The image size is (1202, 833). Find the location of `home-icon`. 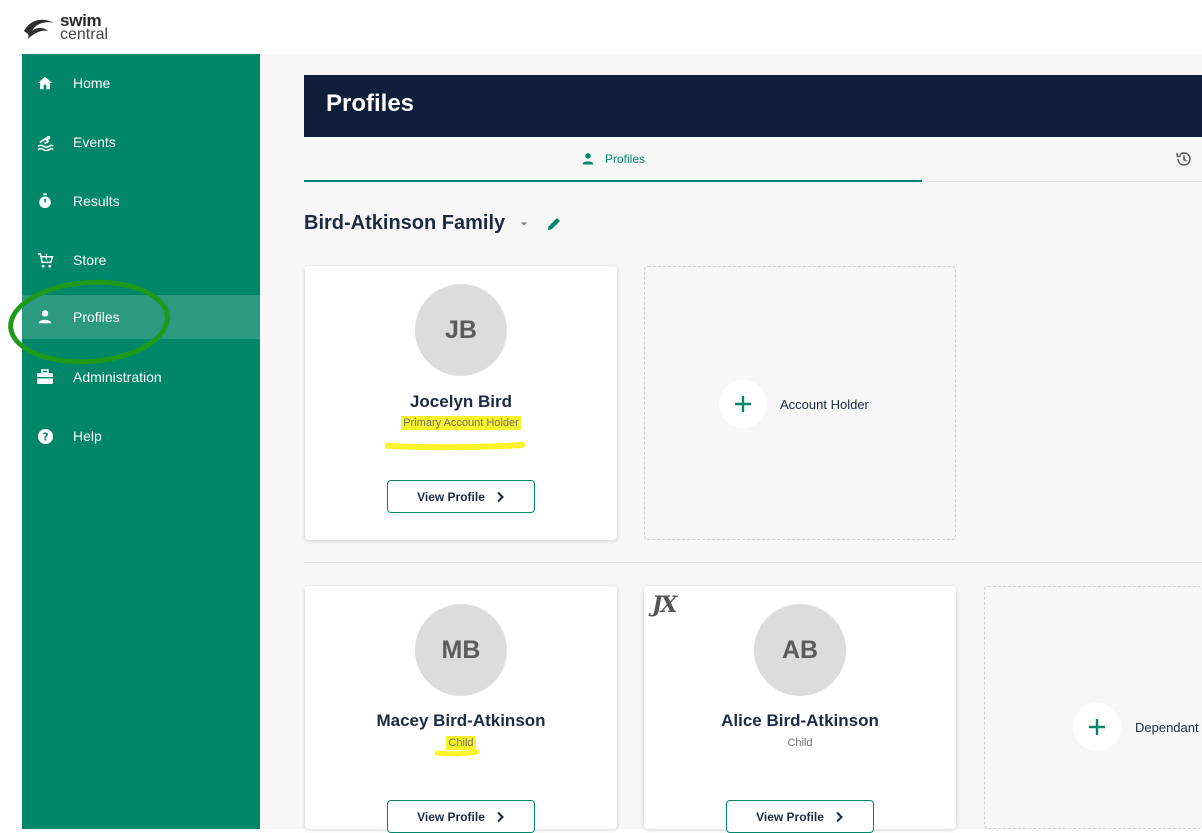

home-icon is located at coordinates (45, 83).